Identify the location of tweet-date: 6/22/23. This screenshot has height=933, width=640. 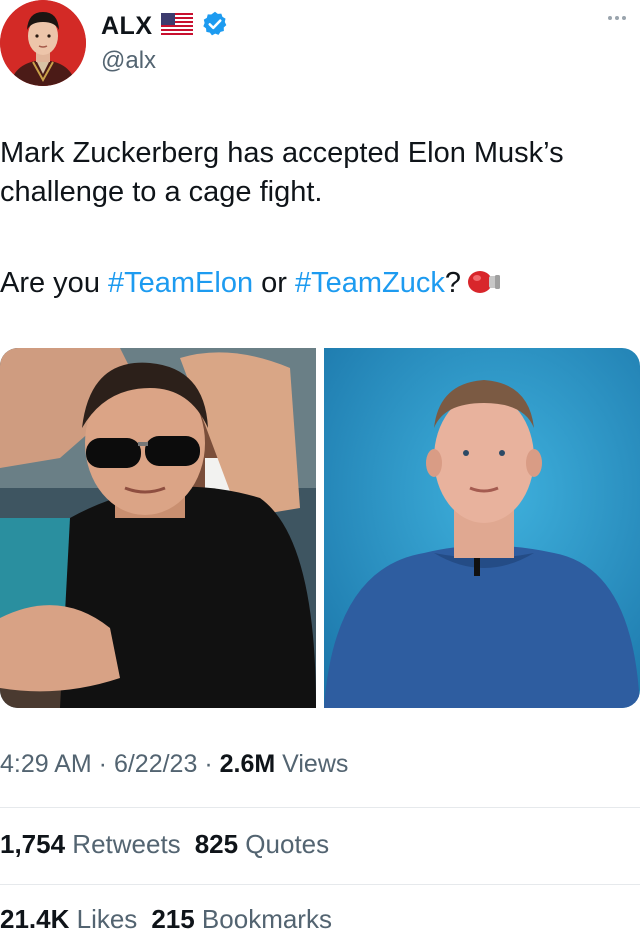
(155, 764).